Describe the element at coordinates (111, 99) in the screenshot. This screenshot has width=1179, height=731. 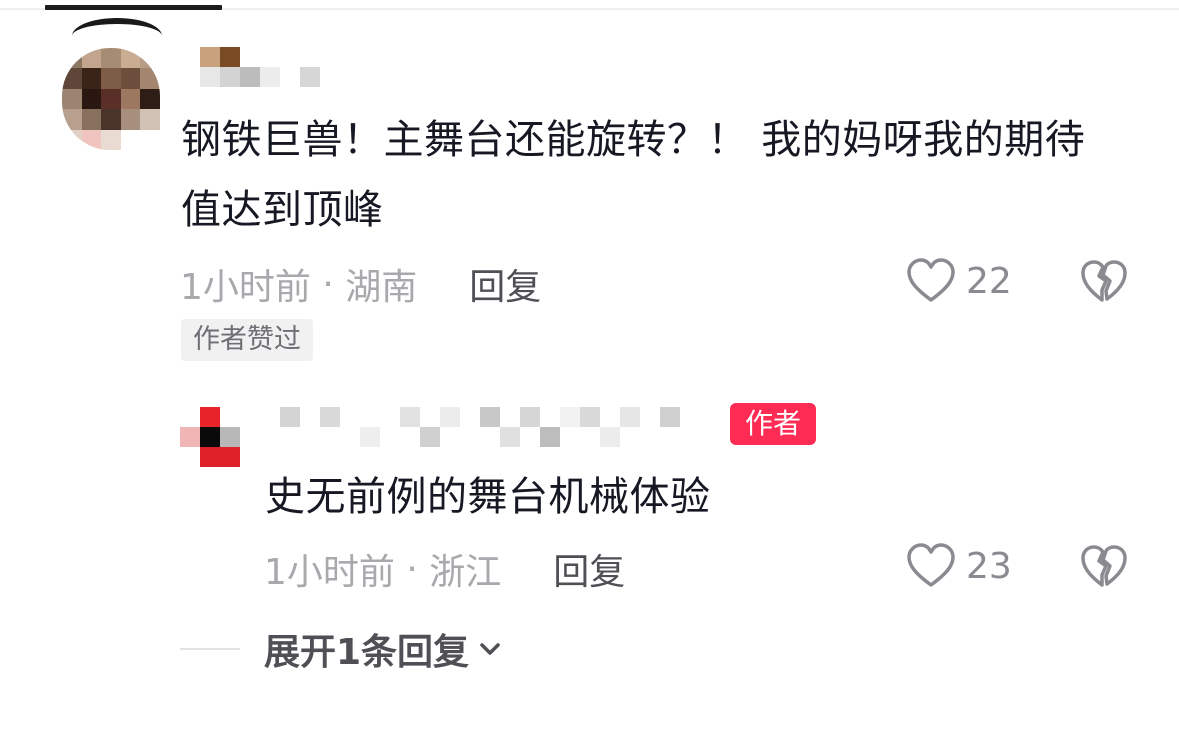
I see `avatar` at that location.